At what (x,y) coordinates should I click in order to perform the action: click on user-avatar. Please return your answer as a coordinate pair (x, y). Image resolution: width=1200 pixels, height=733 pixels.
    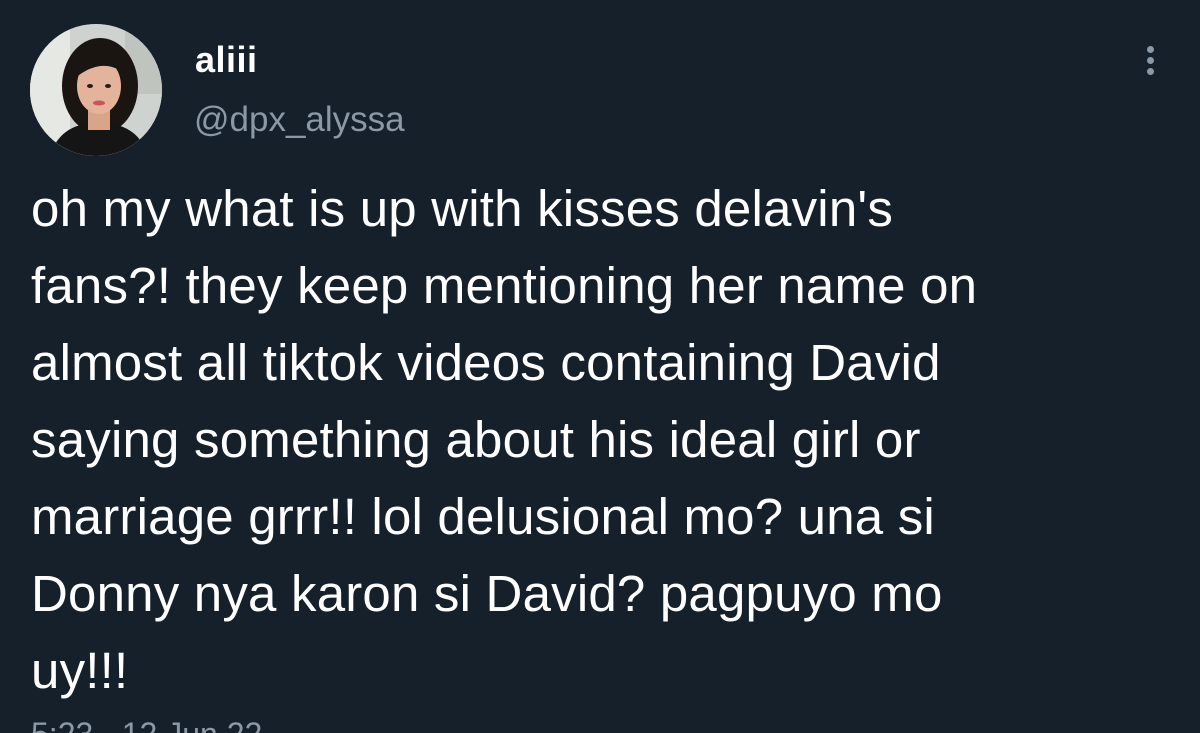
    Looking at the image, I should click on (96, 90).